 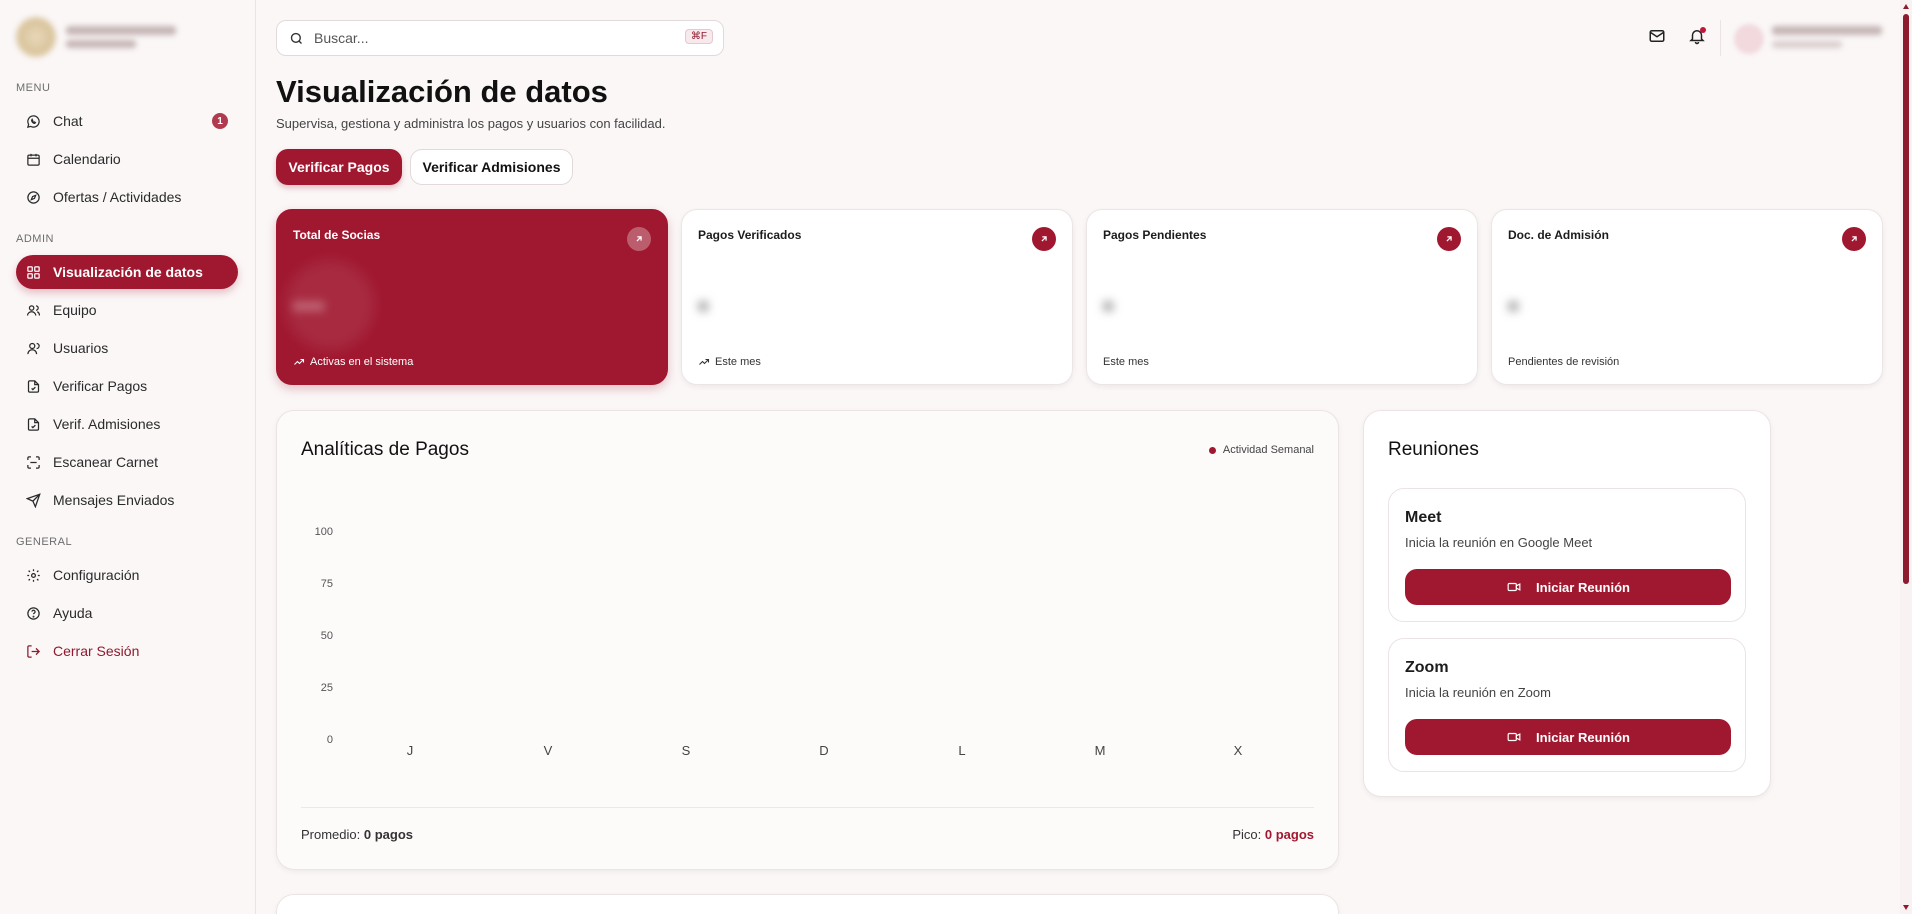 I want to click on sidebar-item-calendario: Calendario, so click(x=127, y=159).